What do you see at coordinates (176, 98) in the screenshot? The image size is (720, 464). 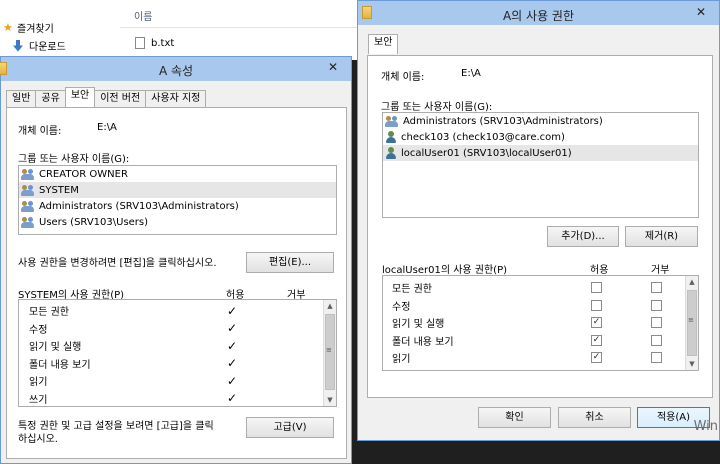 I see `tab-4: 사용자 지정` at bounding box center [176, 98].